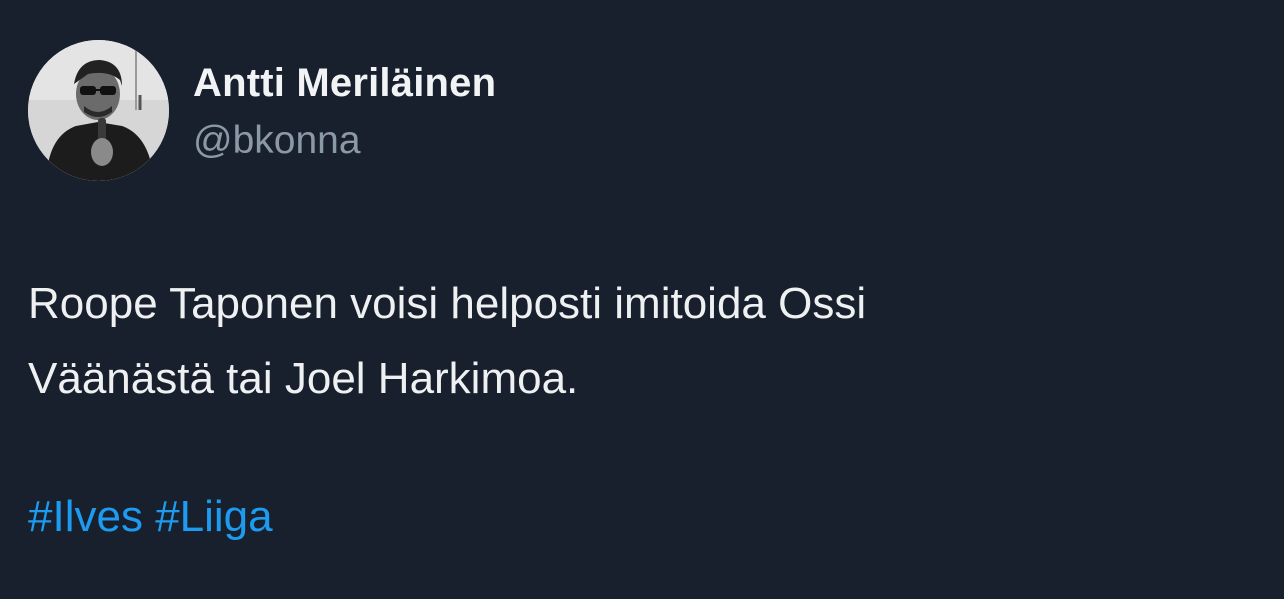  I want to click on author-block: Antti Meriläinen @bkonna, so click(344, 112).